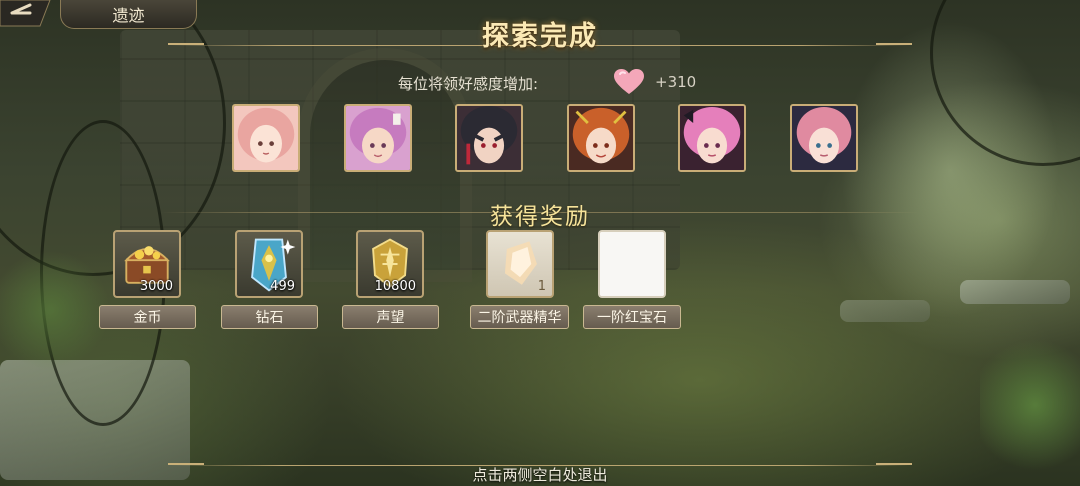 This screenshot has width=1080, height=486. I want to click on heart-icon, so click(629, 82).